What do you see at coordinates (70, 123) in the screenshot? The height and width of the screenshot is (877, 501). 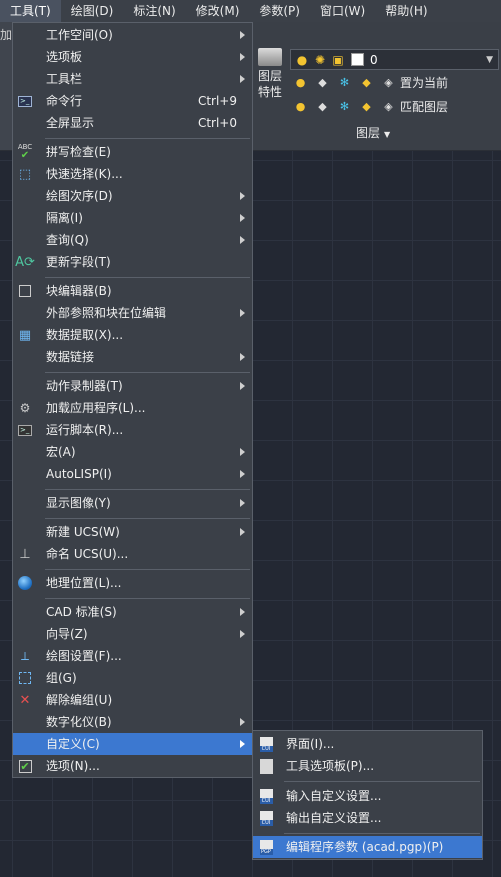 I see `menu-item-label: 全屏显示` at bounding box center [70, 123].